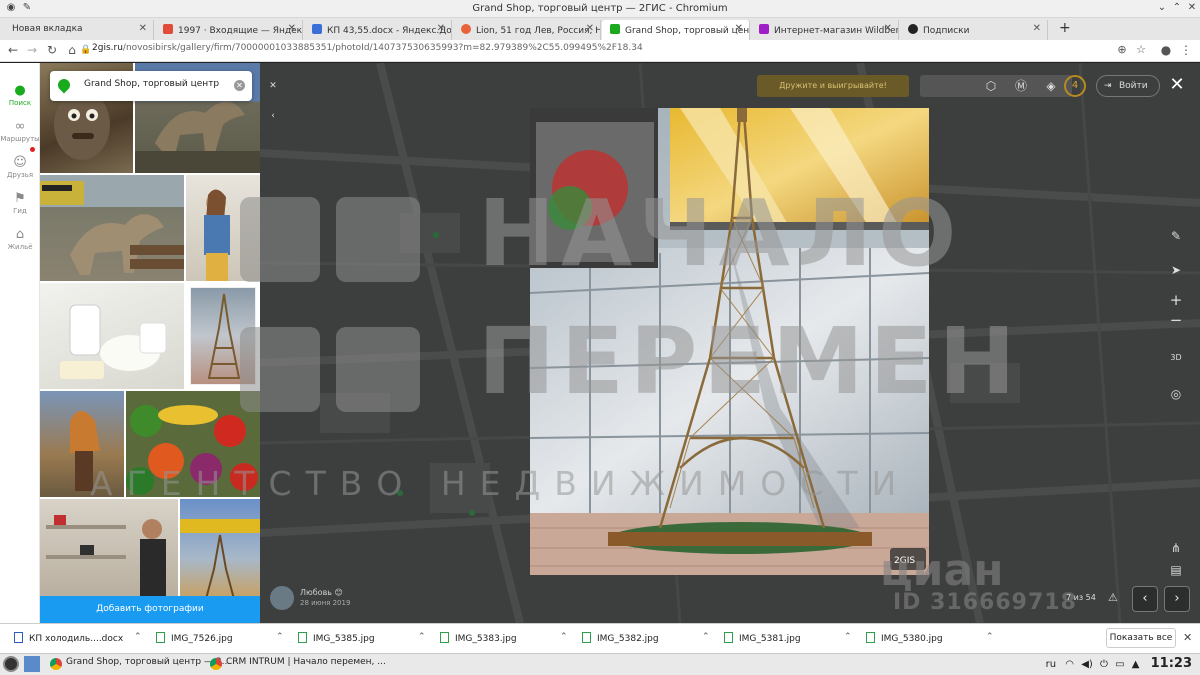 The height and width of the screenshot is (675, 1200). Describe the element at coordinates (1051, 664) in the screenshot. I see `keyboard-layout: ru` at that location.